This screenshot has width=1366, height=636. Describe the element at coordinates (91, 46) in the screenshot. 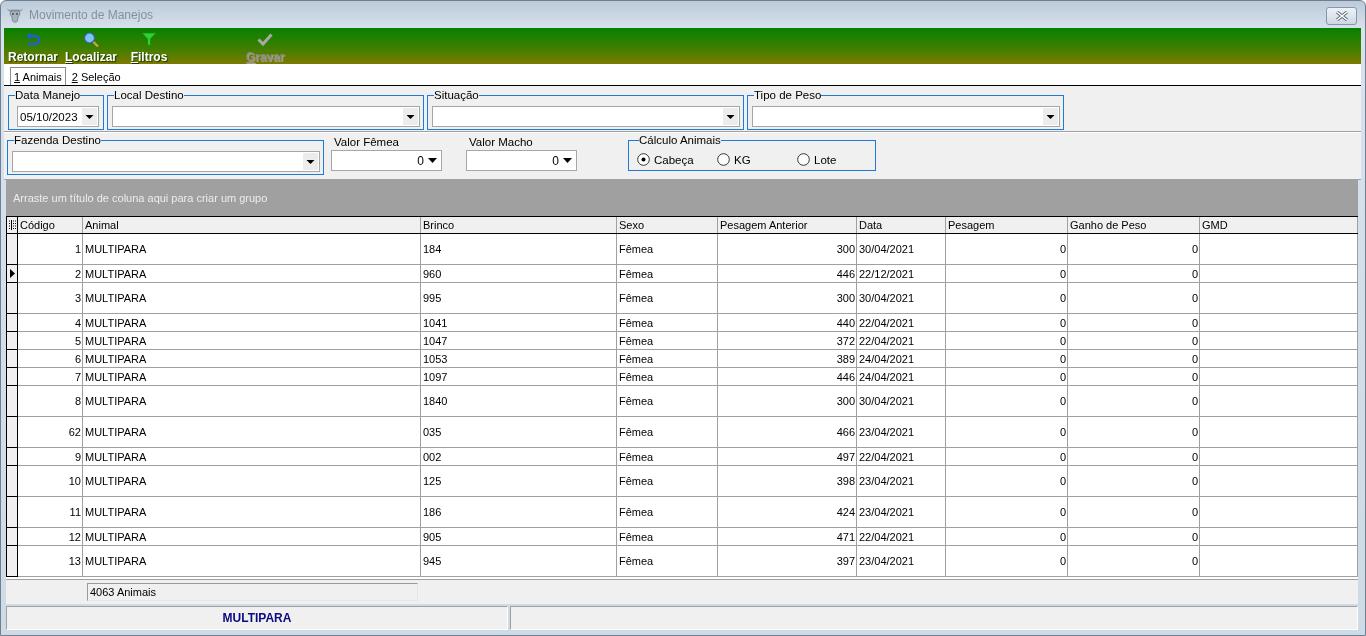

I see `toolbar-button: Localizar` at that location.